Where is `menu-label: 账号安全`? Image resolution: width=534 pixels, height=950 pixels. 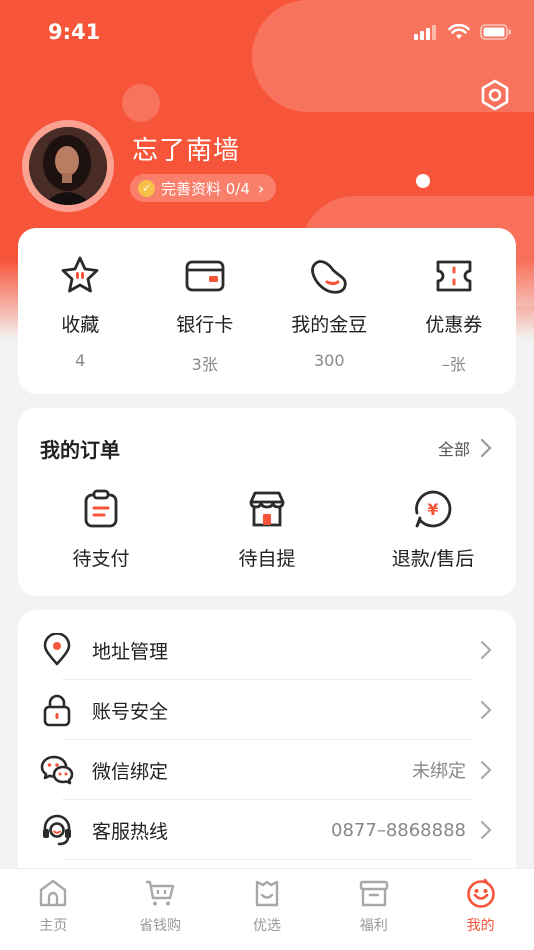 menu-label: 账号安全 is located at coordinates (130, 711).